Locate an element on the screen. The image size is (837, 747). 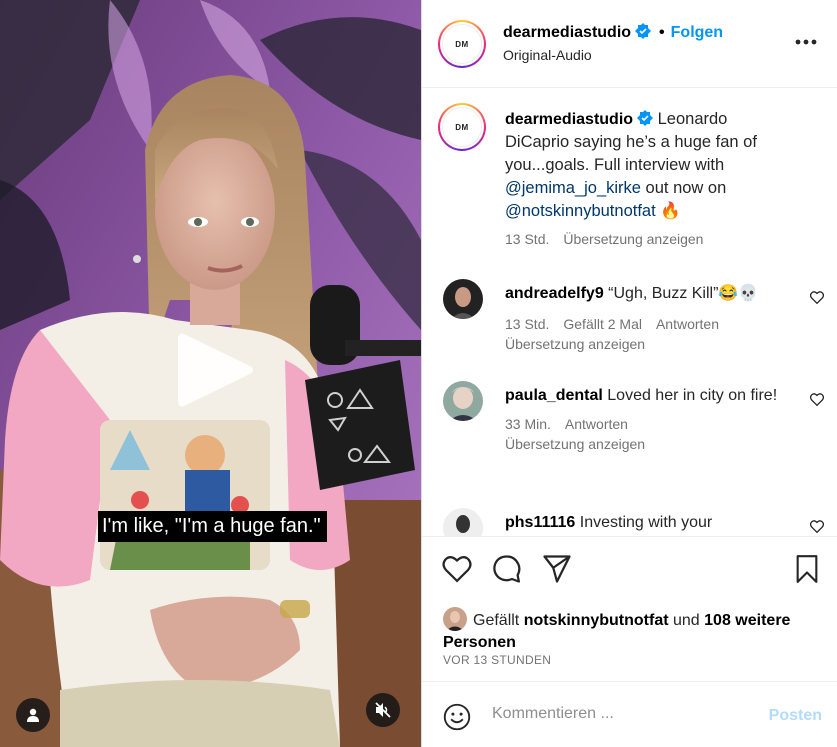
like-button is located at coordinates (457, 571).